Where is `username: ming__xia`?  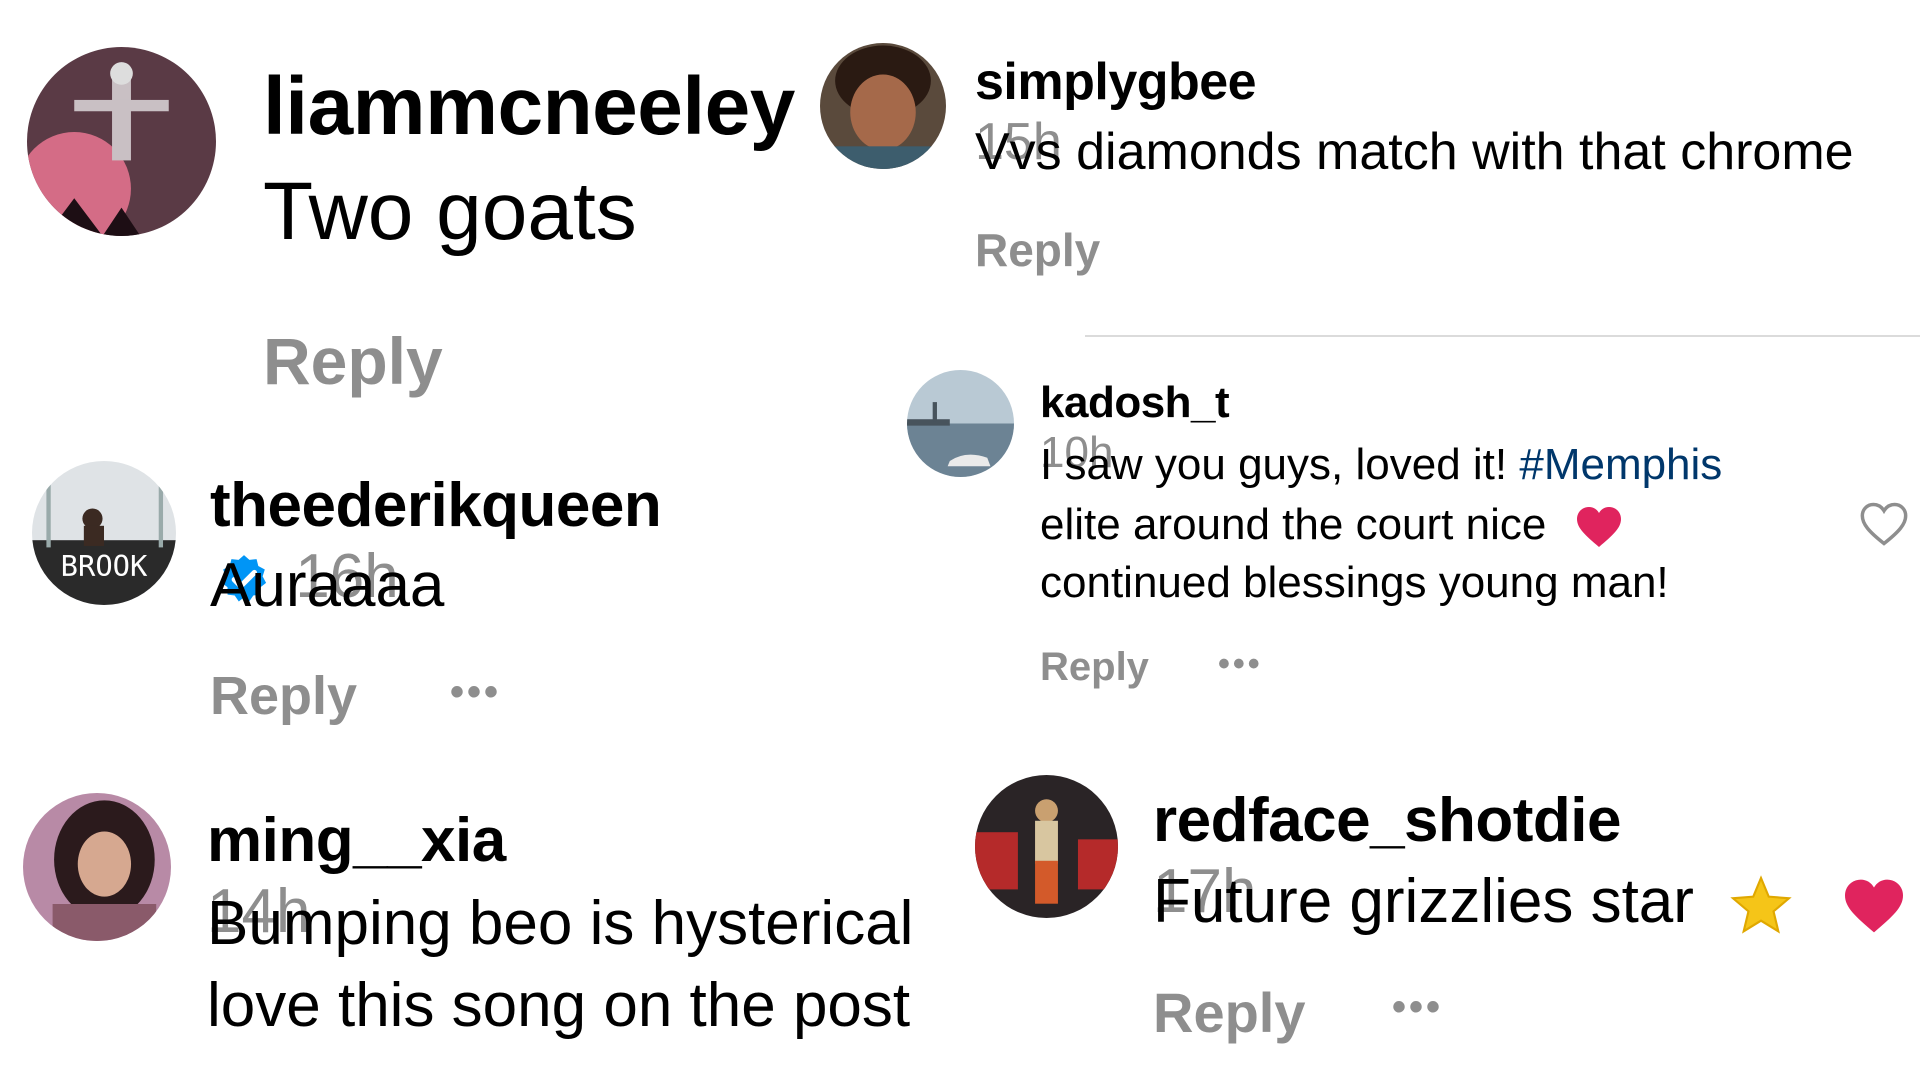
username: ming__xia is located at coordinates (356, 840).